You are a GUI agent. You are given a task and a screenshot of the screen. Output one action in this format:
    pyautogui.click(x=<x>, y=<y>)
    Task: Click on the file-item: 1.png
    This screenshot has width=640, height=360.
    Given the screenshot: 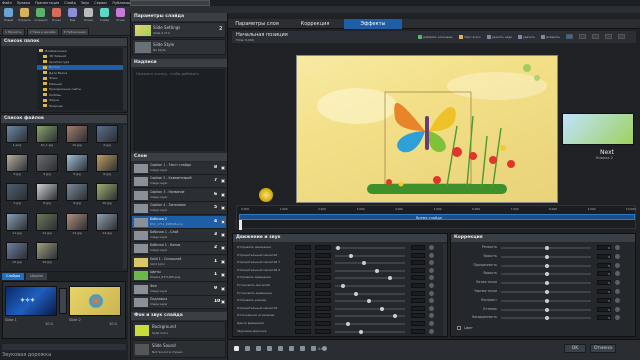 What is the action you would take?
    pyautogui.click(x=17, y=138)
    